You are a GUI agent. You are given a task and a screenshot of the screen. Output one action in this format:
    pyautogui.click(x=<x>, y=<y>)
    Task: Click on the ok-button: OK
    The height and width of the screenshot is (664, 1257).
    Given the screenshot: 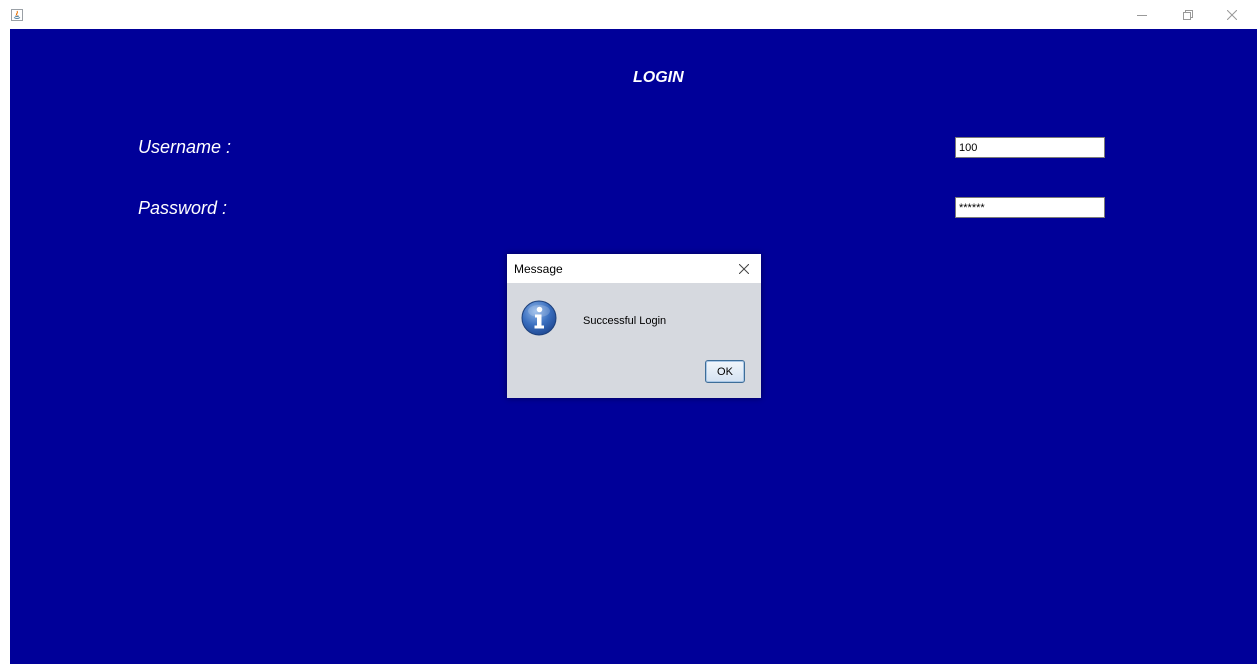 What is the action you would take?
    pyautogui.click(x=725, y=371)
    